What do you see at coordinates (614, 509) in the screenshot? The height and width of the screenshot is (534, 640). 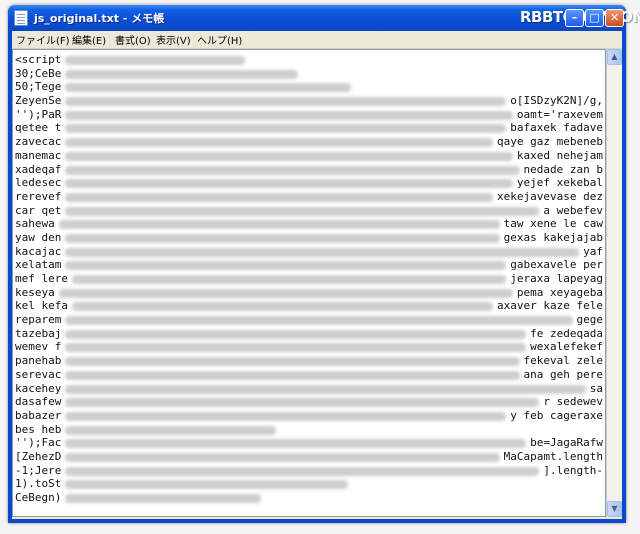 I see `scroll-down-button: ▼` at bounding box center [614, 509].